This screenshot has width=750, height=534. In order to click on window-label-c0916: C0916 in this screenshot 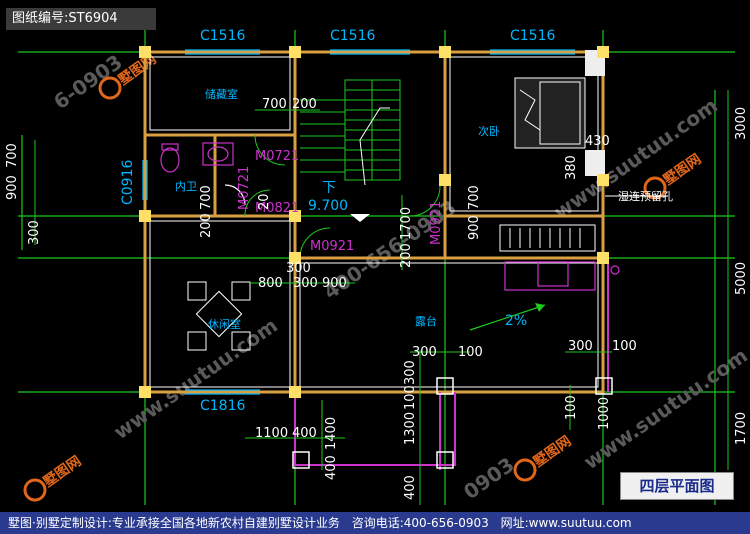, I will do `click(128, 182)`.